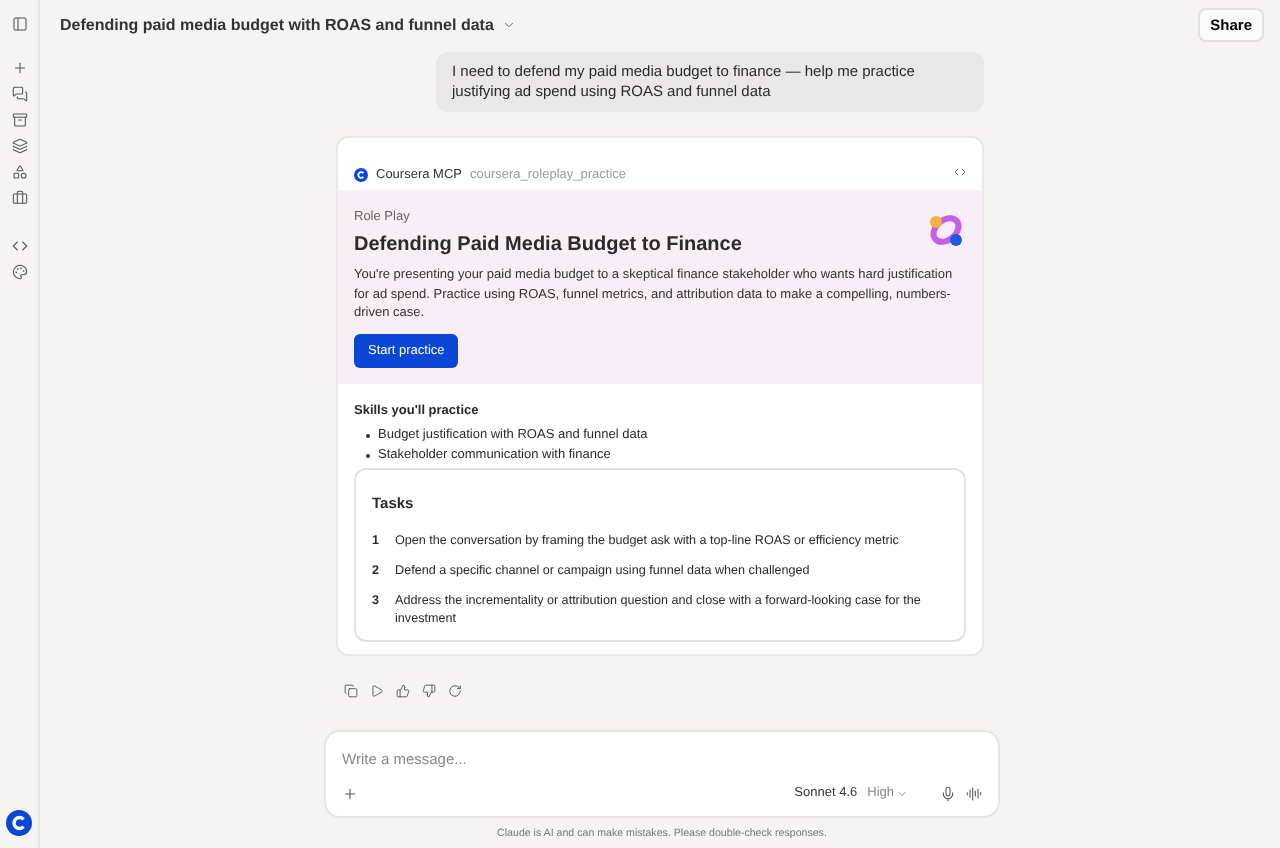 The width and height of the screenshot is (1280, 848). Describe the element at coordinates (19, 146) in the screenshot. I see `stack-icon` at that location.